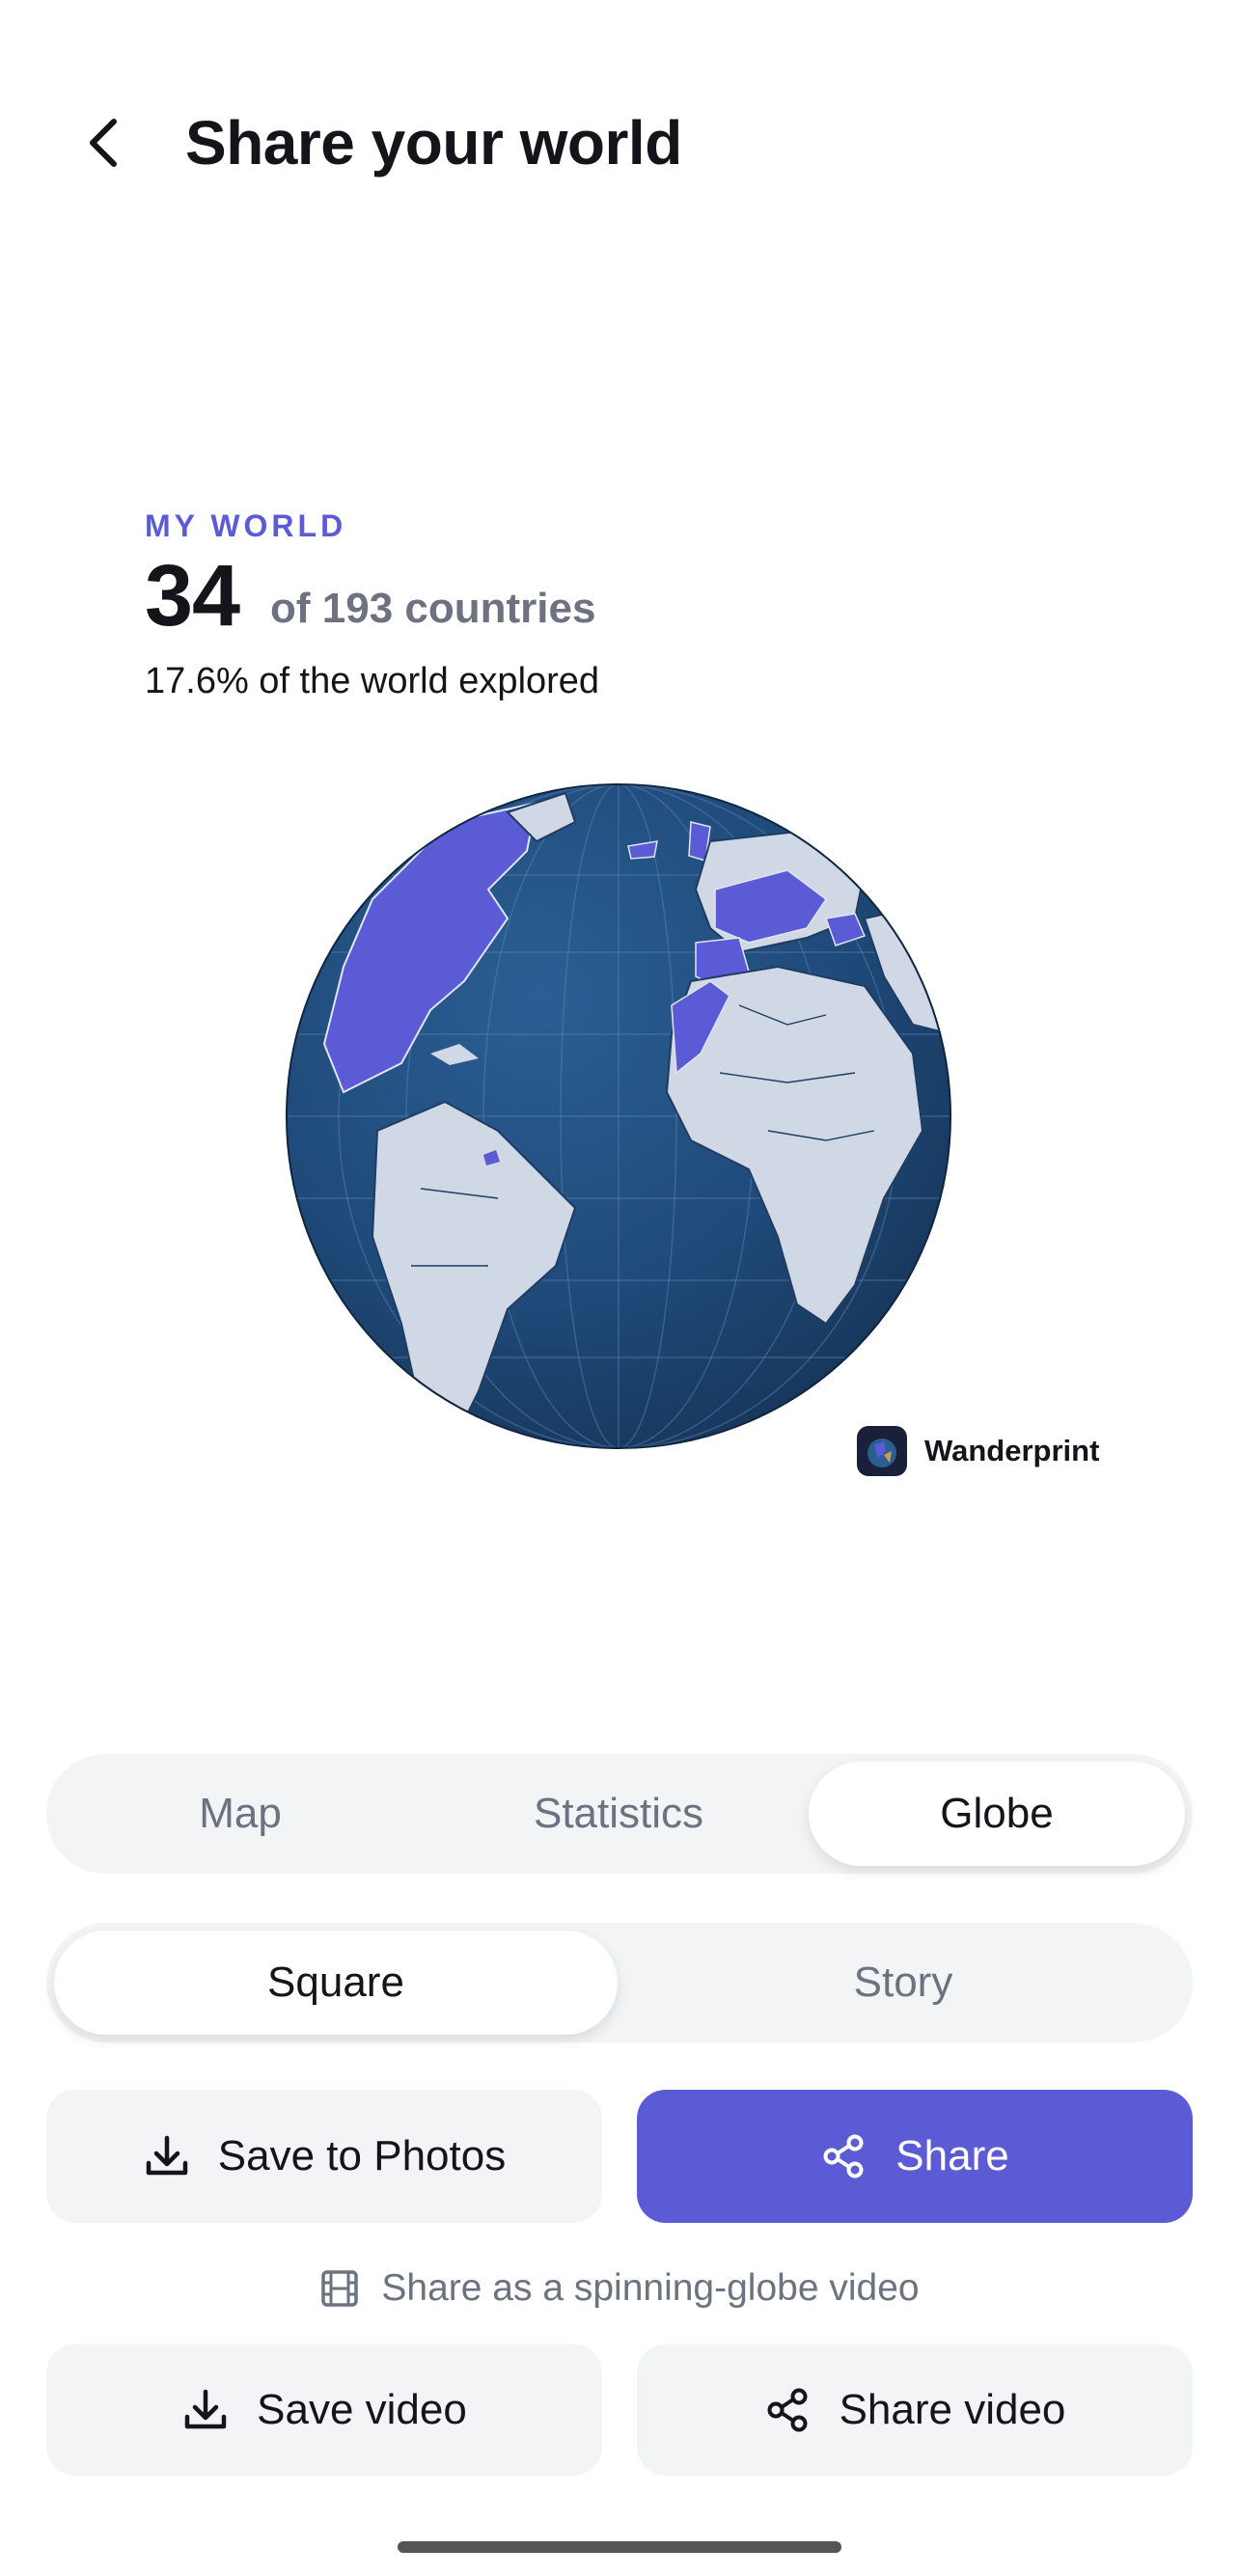 Image resolution: width=1239 pixels, height=2576 pixels. I want to click on format-segmented-control: Square Story, so click(619, 1983).